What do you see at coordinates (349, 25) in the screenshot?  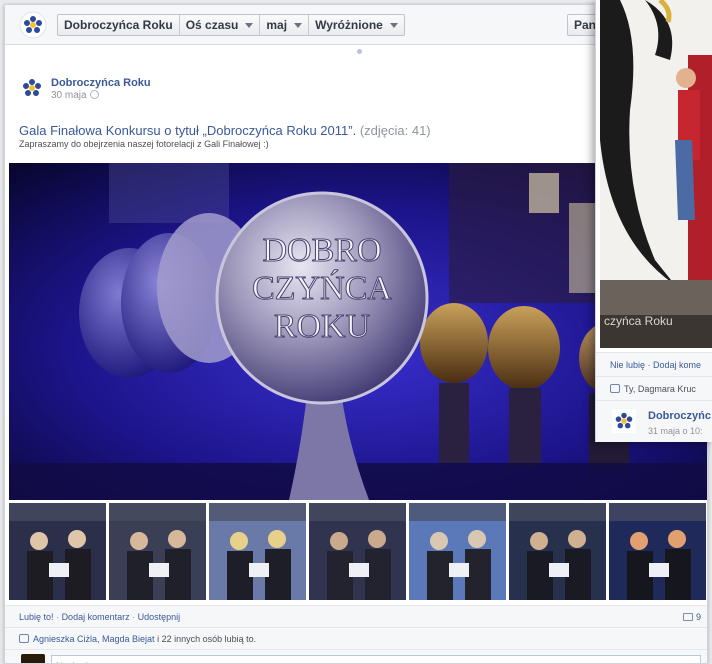 I see `nav-button-label: Wyróżnione` at bounding box center [349, 25].